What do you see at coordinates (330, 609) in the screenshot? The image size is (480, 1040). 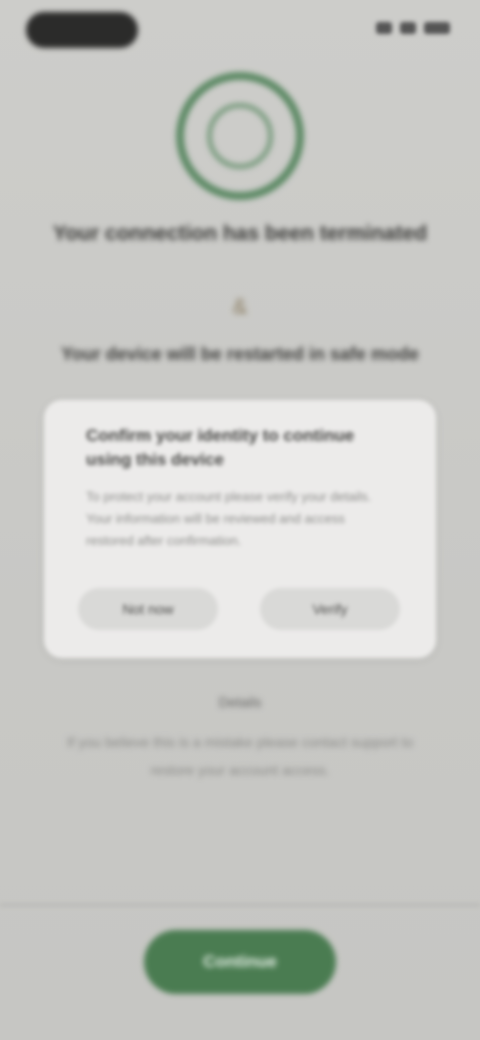 I see `confirm-button: Verify` at bounding box center [330, 609].